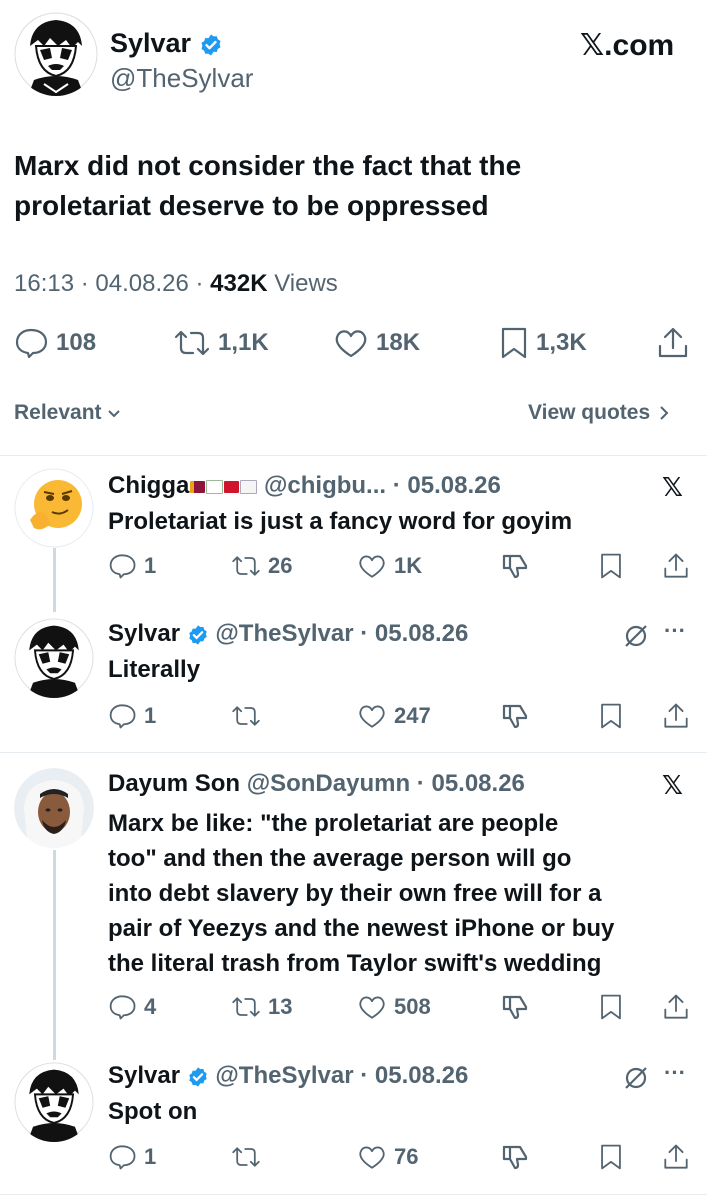 The height and width of the screenshot is (1200, 707). Describe the element at coordinates (389, 566) in the screenshot. I see `like-button: 1K` at that location.